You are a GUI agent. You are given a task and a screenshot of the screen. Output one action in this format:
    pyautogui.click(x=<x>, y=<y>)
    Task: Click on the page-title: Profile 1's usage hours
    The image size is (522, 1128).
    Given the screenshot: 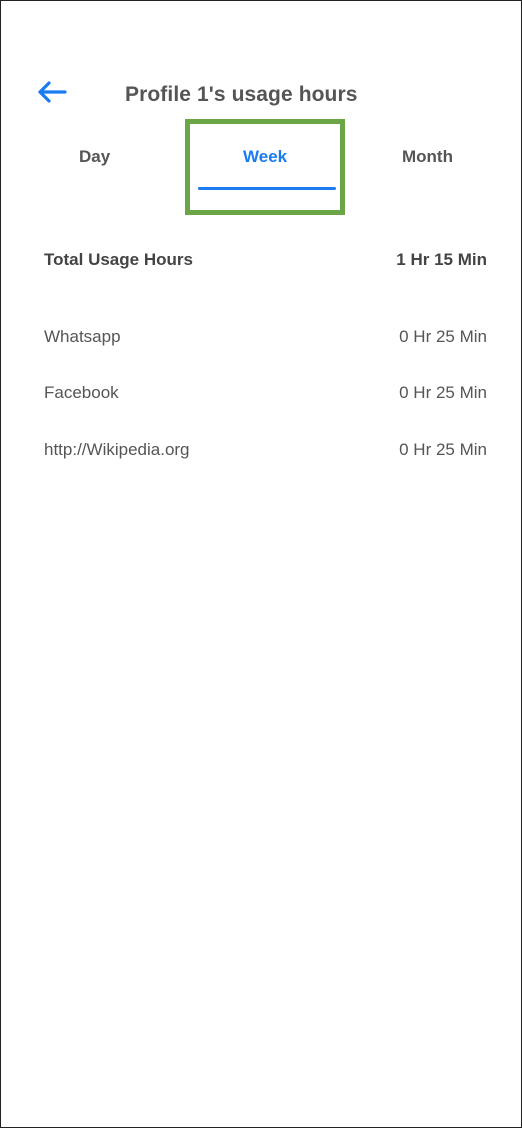 What is the action you would take?
    pyautogui.click(x=241, y=94)
    